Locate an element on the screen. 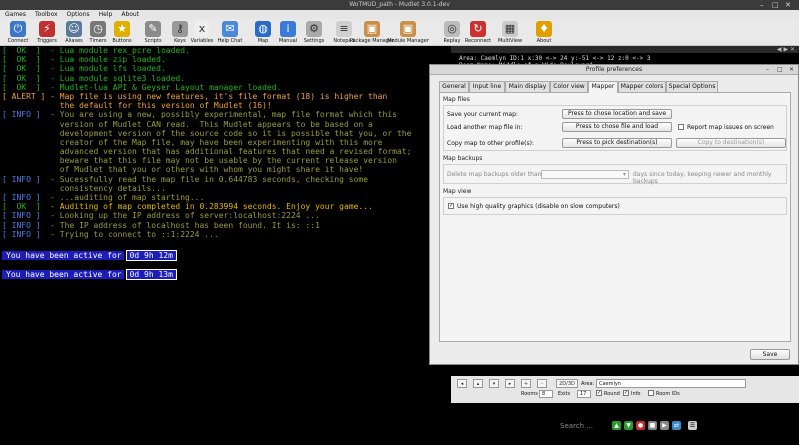  timestamp-button: ▲ is located at coordinates (616, 425).